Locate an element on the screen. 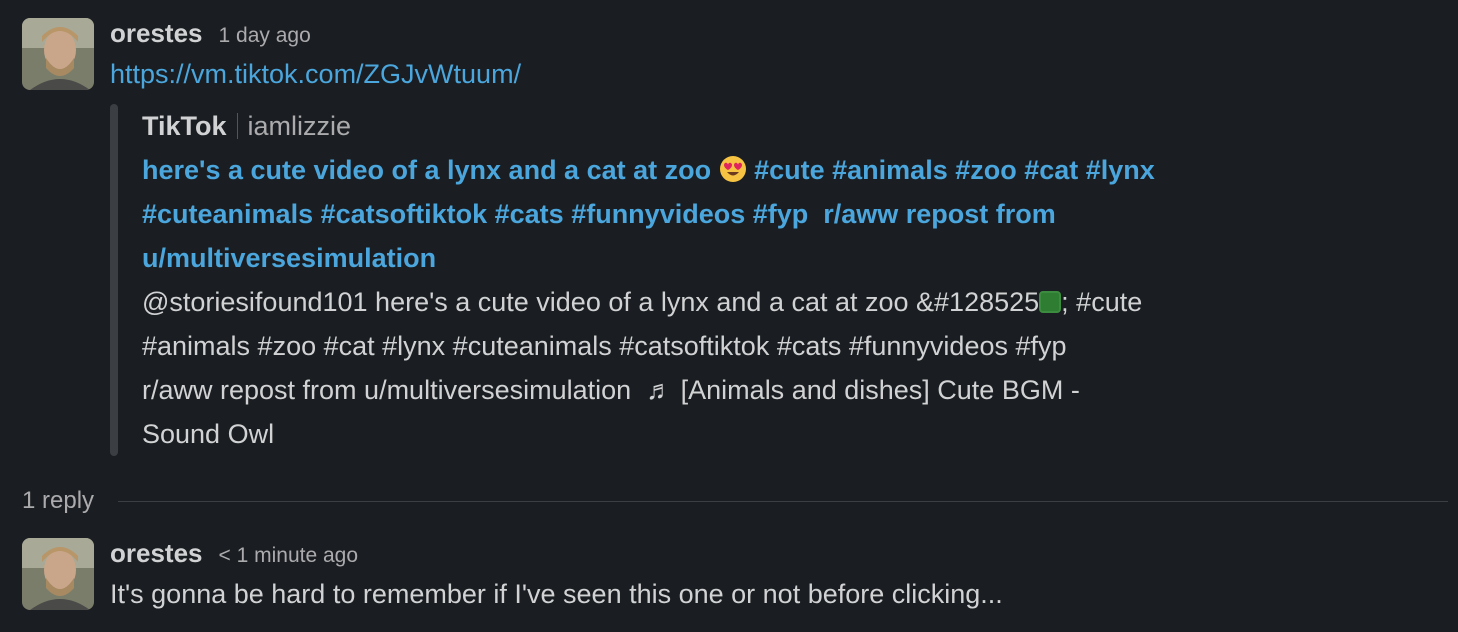  unfurl-service-name: TikTok is located at coordinates (184, 126).